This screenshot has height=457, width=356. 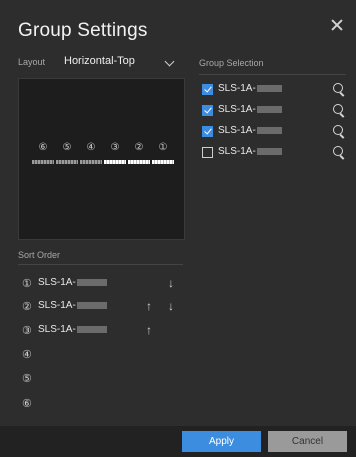 What do you see at coordinates (27, 355) in the screenshot?
I see `order-number: ④` at bounding box center [27, 355].